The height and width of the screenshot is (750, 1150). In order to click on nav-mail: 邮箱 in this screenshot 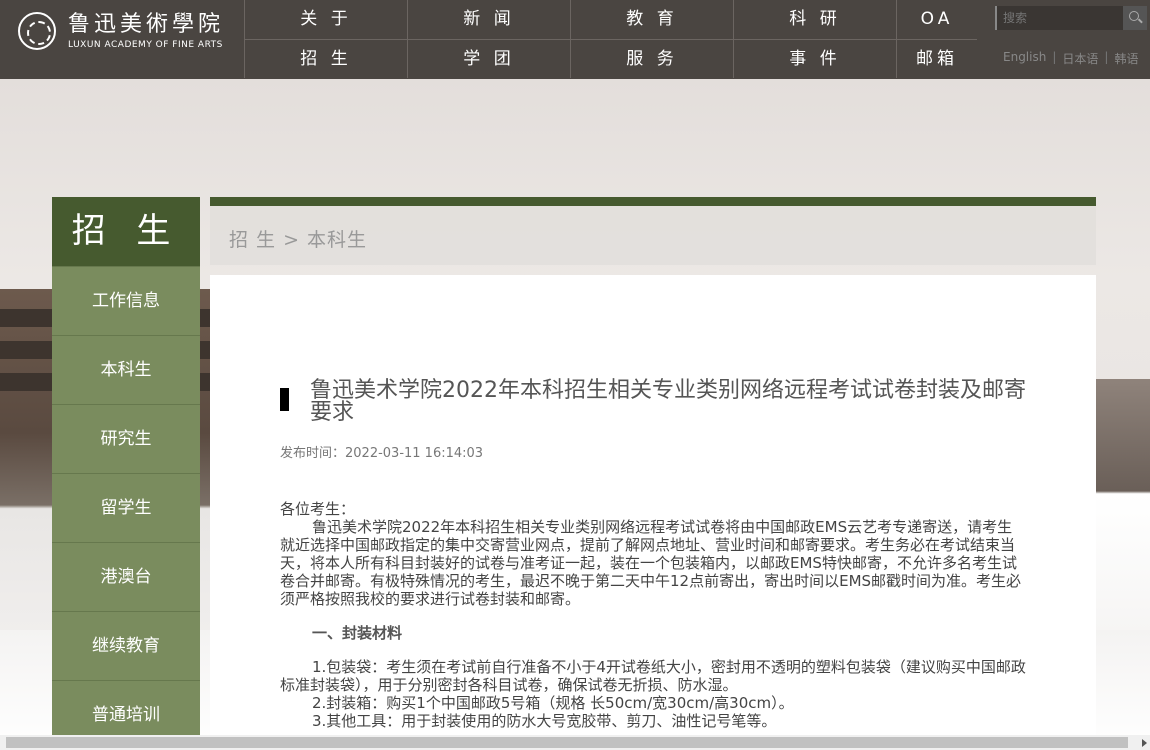, I will do `click(936, 59)`.